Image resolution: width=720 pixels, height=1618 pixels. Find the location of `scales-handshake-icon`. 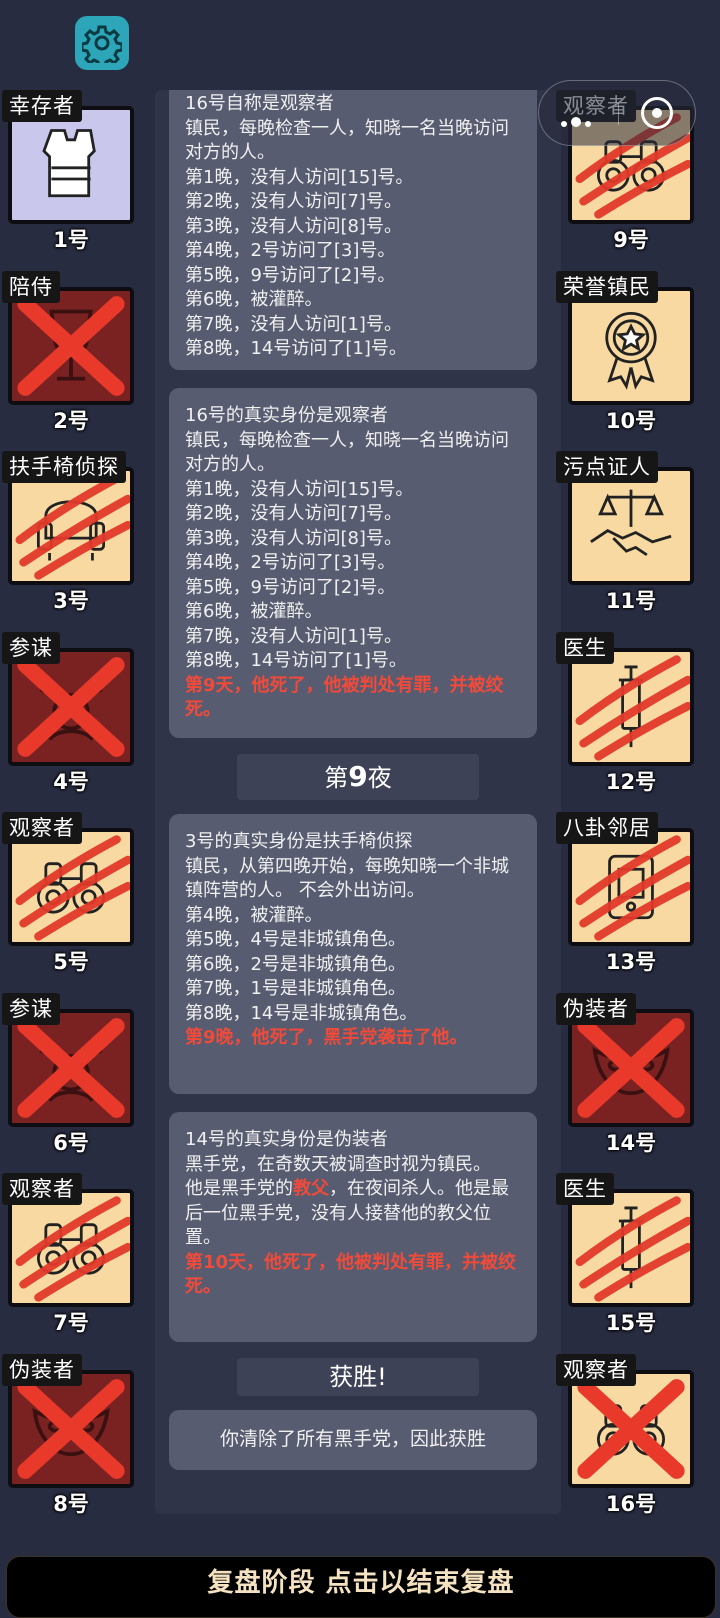

scales-handshake-icon is located at coordinates (631, 523).